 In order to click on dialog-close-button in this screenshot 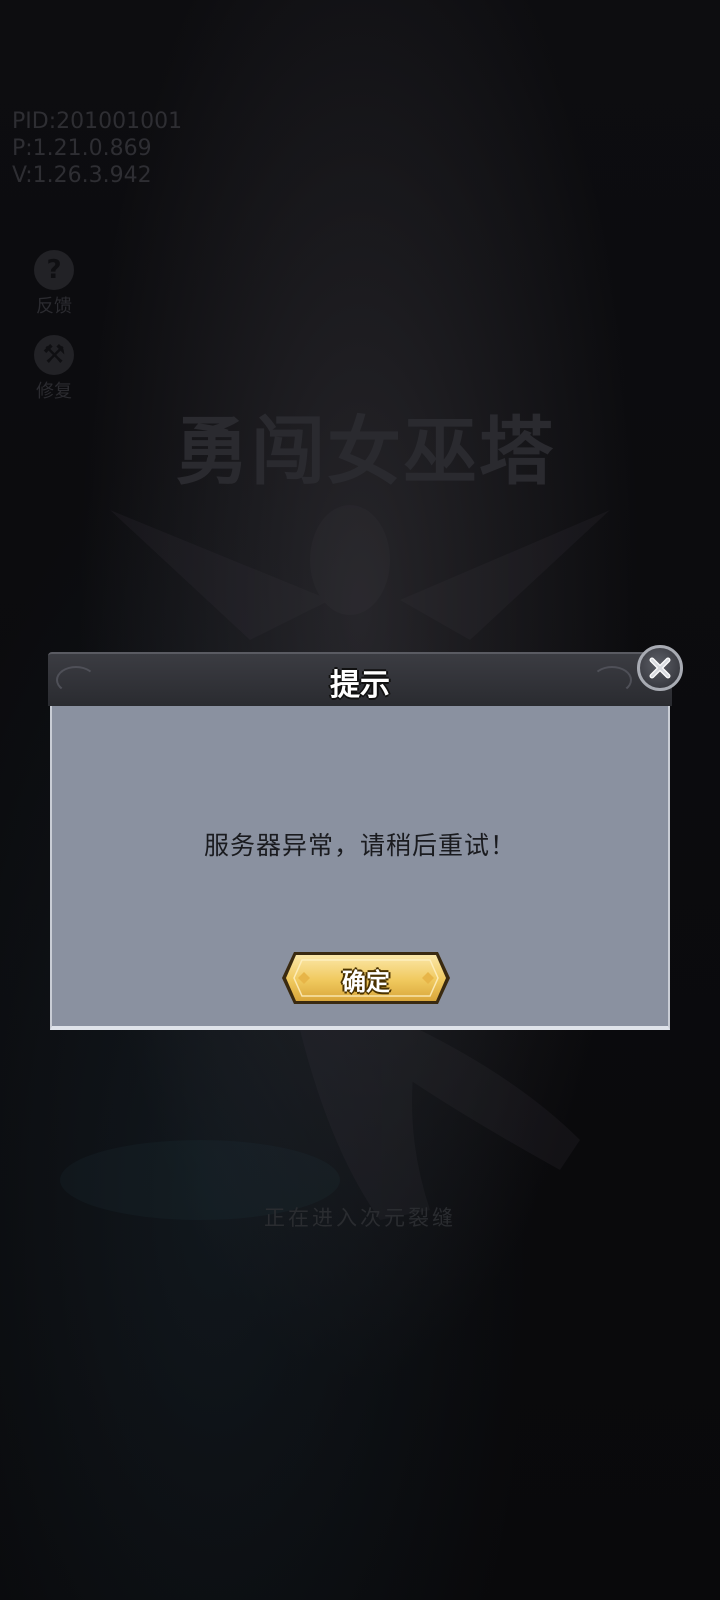, I will do `click(660, 668)`.